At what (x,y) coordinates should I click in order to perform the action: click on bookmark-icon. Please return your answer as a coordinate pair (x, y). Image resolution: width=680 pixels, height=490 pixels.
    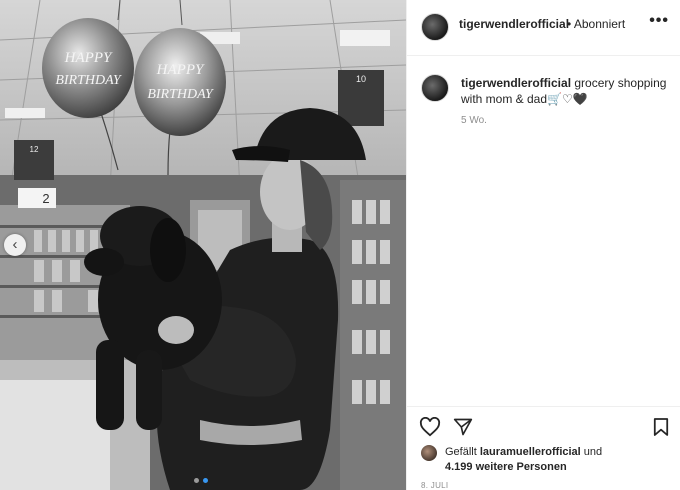
    Looking at the image, I should click on (661, 427).